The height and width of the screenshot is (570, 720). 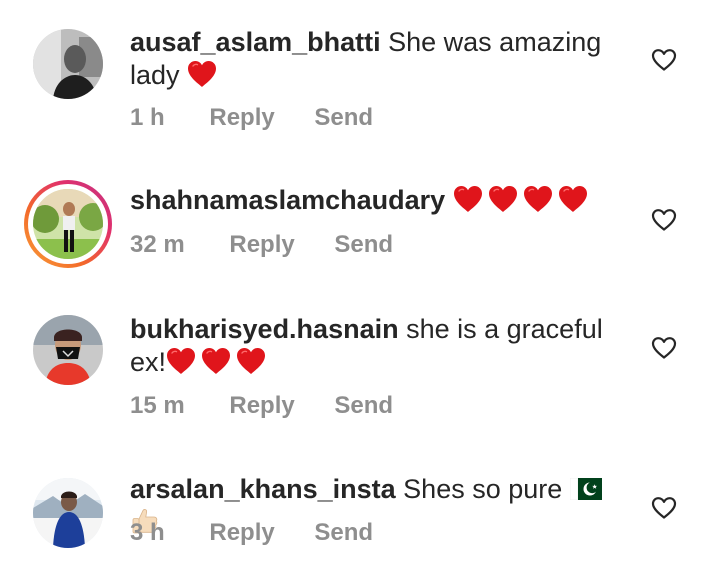 I want to click on username: shahnamaslamchaudary, so click(x=287, y=200).